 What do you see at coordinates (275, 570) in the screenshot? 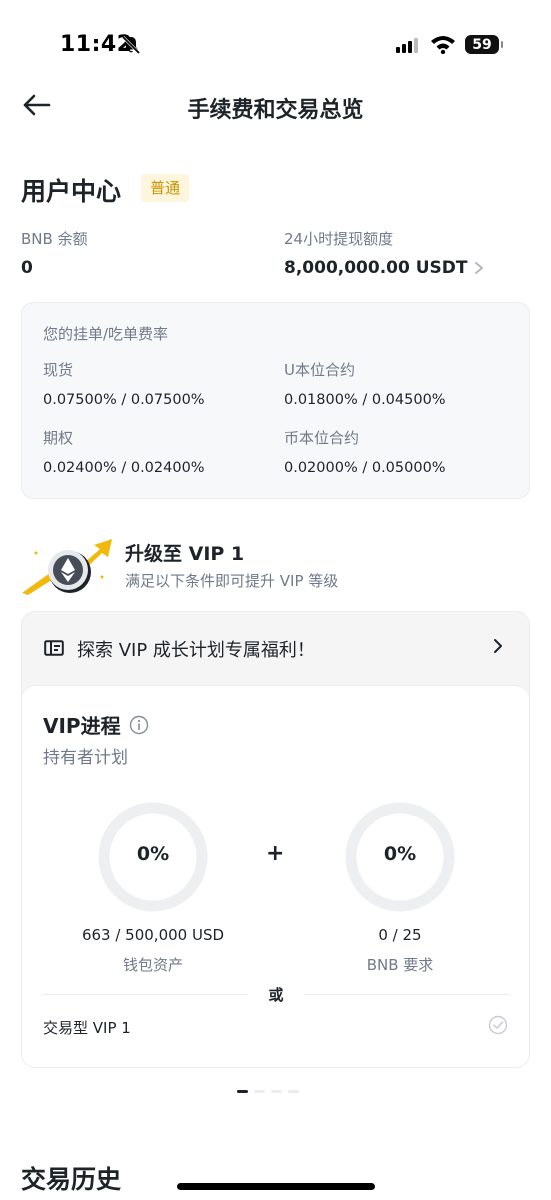
I see `upgrade-section: 升级至 VIP 1 满足以下条件即可提升 VIP 等级` at bounding box center [275, 570].